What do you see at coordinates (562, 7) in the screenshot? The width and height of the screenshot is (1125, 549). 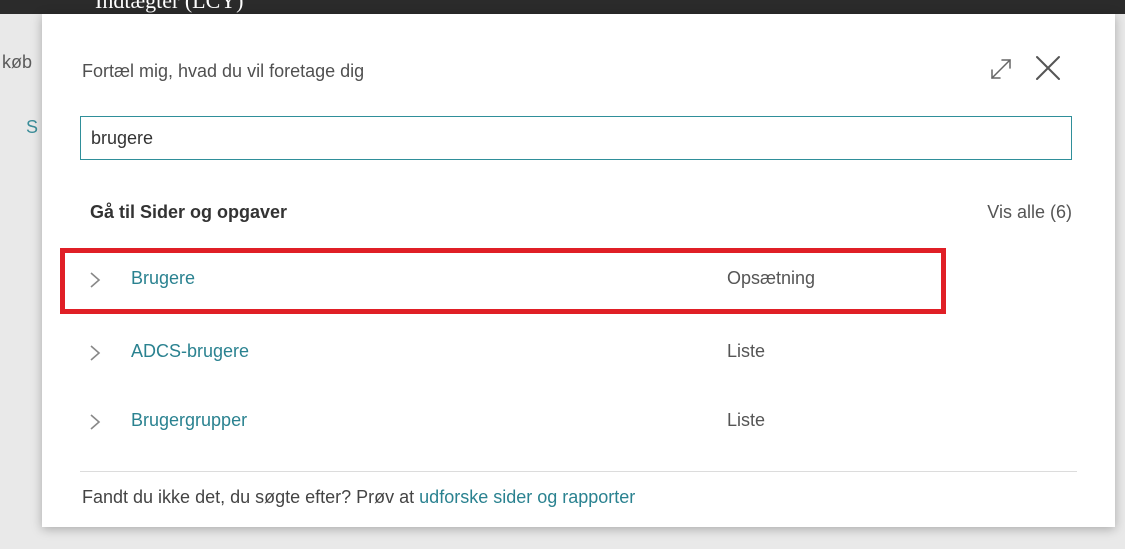 I see `top-strip: Indtægter (LCY)` at bounding box center [562, 7].